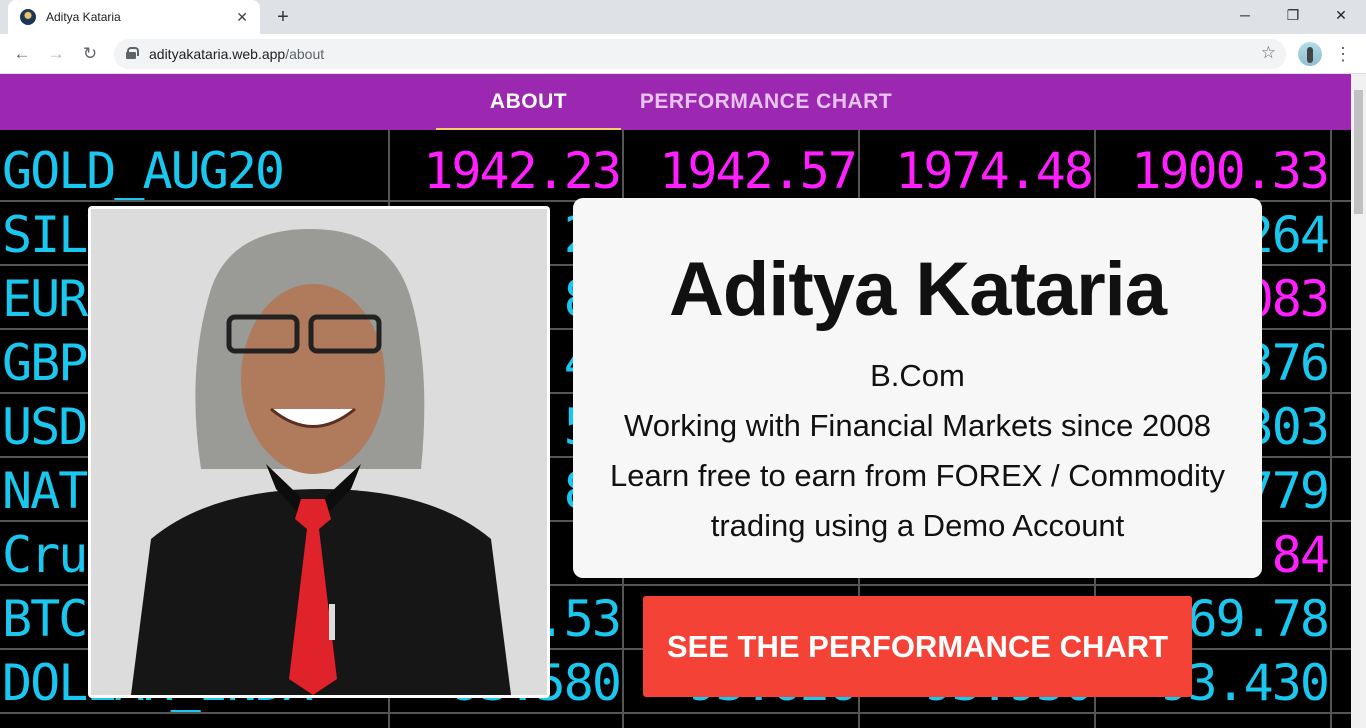 The width and height of the screenshot is (1366, 728). Describe the element at coordinates (242, 17) in the screenshot. I see `tab-close-icon: ✕` at that location.